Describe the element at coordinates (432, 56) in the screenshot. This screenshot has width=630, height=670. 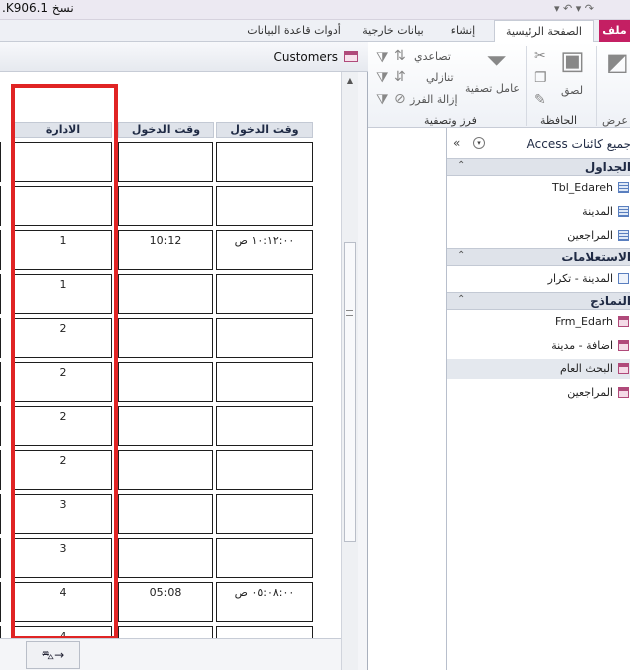
I see `sort-ascending-button: تصاعدي` at that location.